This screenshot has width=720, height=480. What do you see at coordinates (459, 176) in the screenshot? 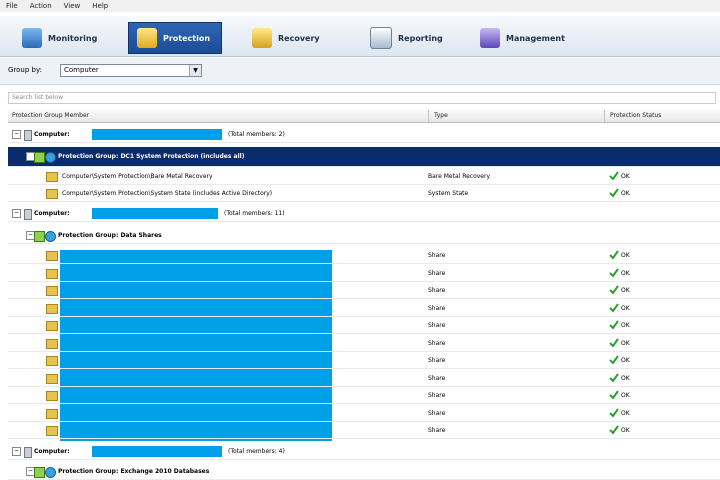
I see `member-type: Bare Metal Recovery` at bounding box center [459, 176].